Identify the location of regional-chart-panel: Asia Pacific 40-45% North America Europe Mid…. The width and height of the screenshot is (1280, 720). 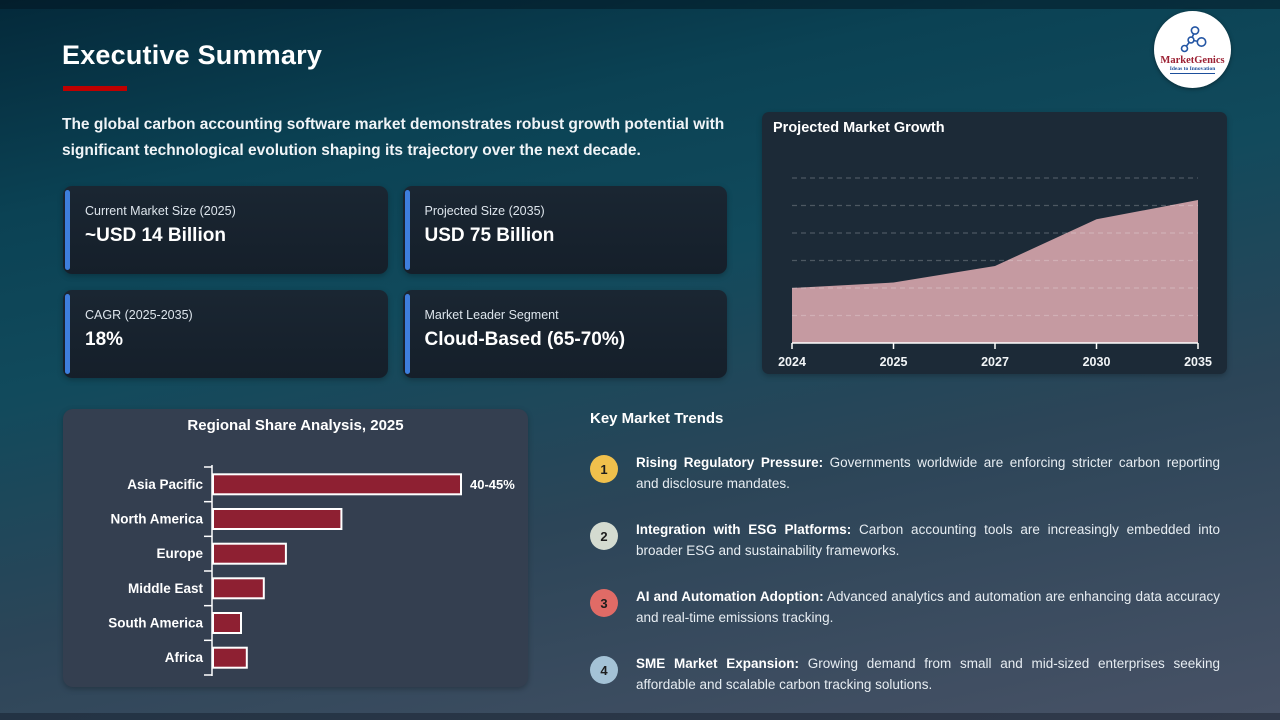
(295, 548).